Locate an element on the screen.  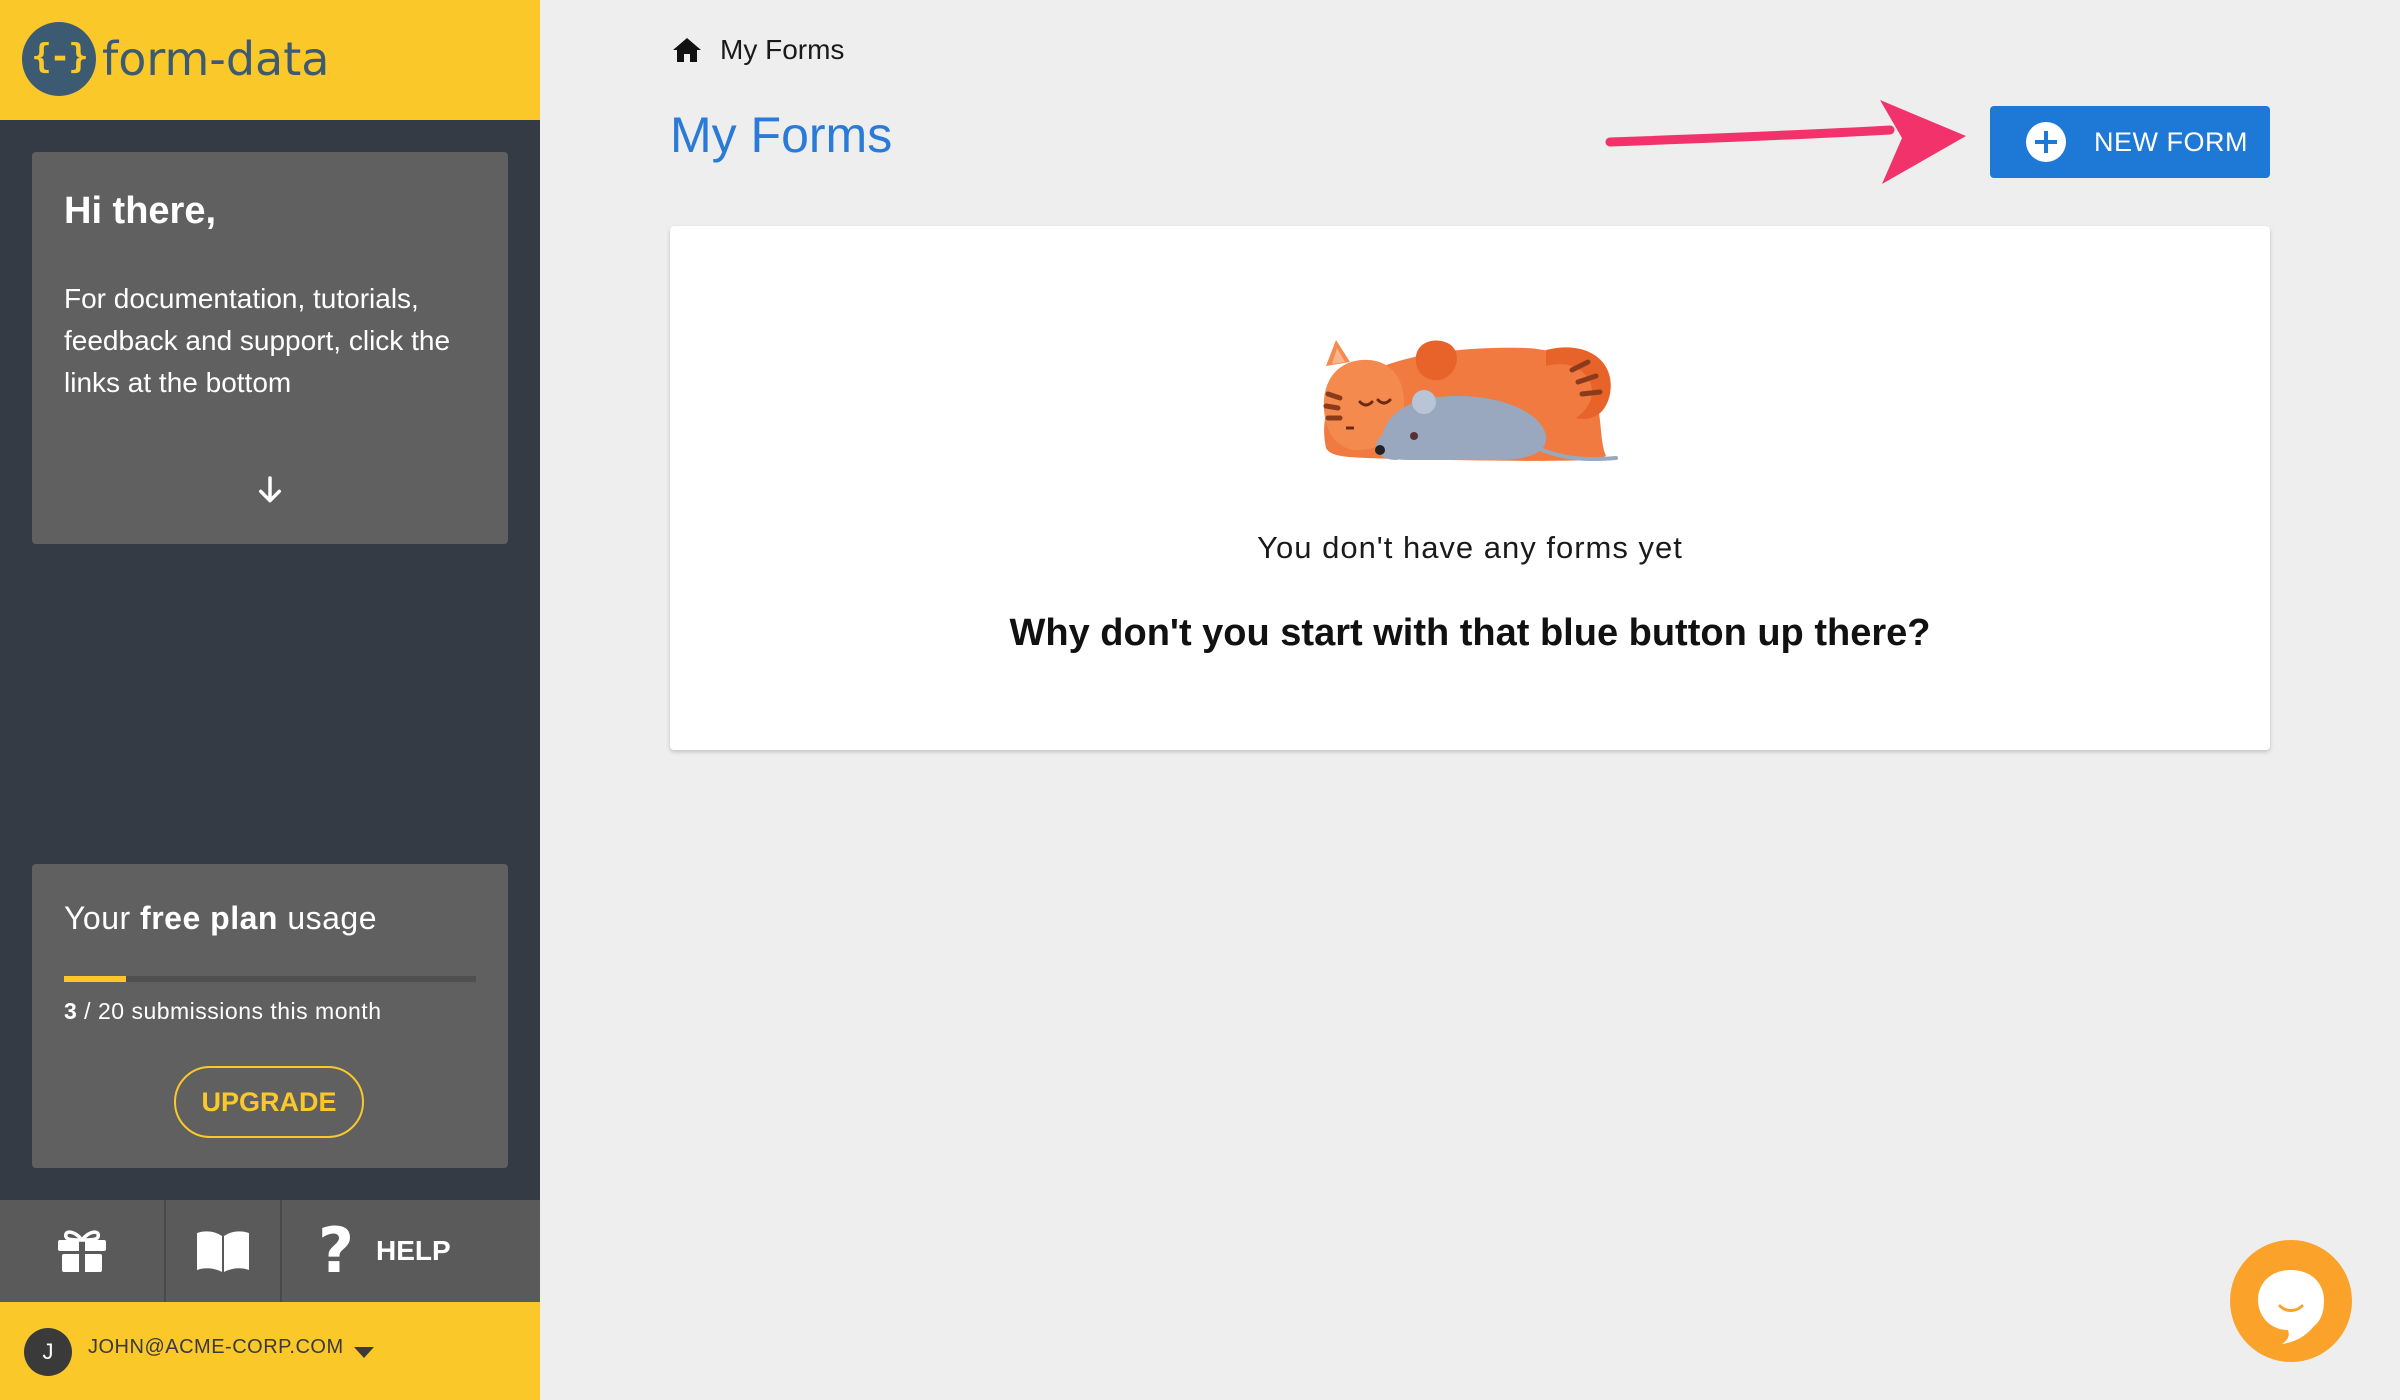
chat-widget-button is located at coordinates (2291, 1301).